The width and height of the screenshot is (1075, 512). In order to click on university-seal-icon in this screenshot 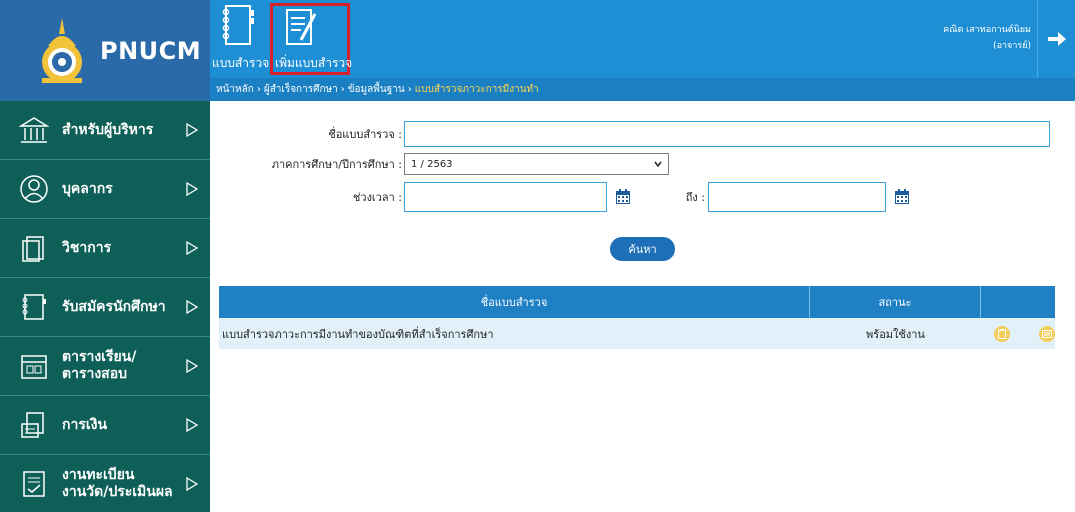, I will do `click(62, 50)`.